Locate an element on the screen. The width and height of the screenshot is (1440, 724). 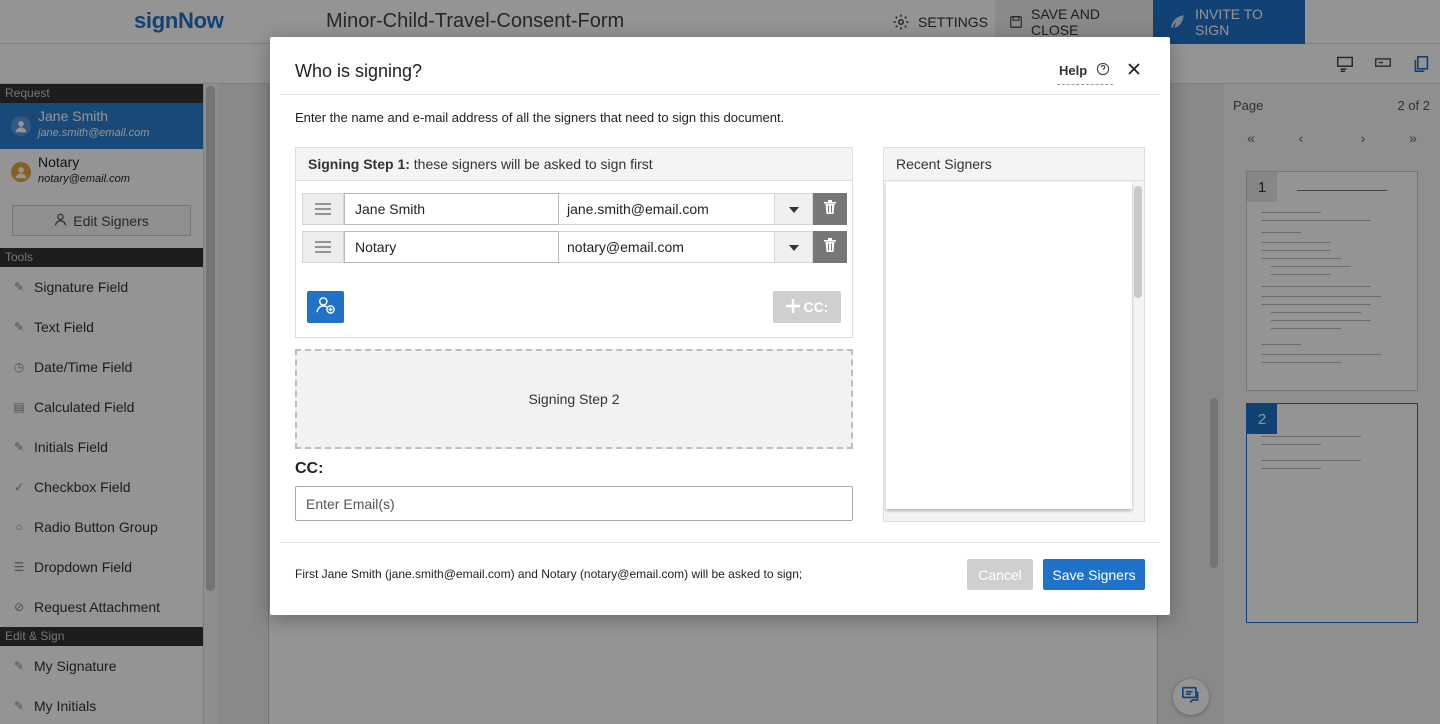
close-icon is located at coordinates (1134, 71).